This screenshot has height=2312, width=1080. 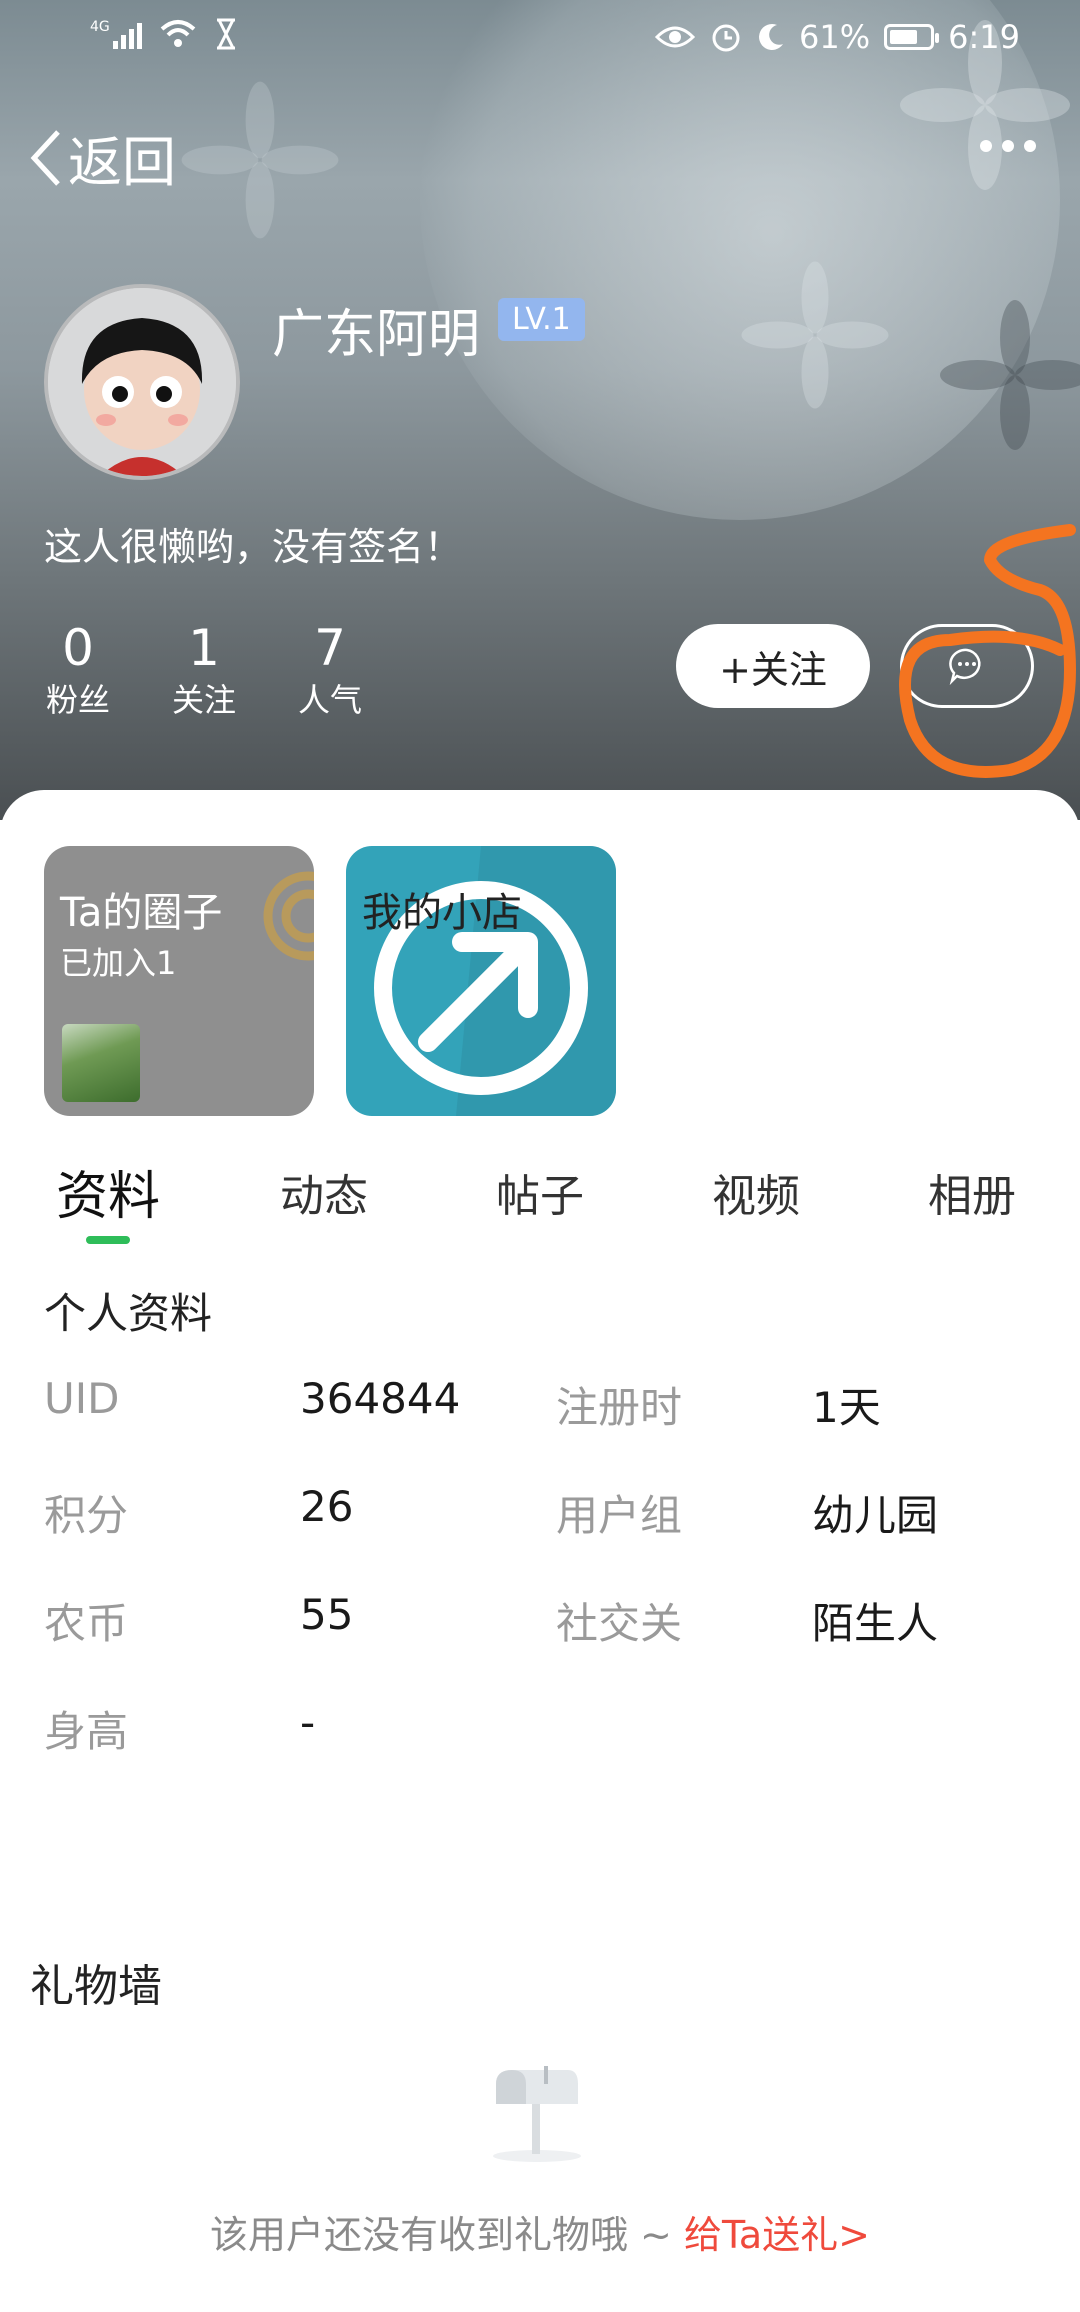 What do you see at coordinates (619, 1407) in the screenshot?
I see `info-key: 注册时` at bounding box center [619, 1407].